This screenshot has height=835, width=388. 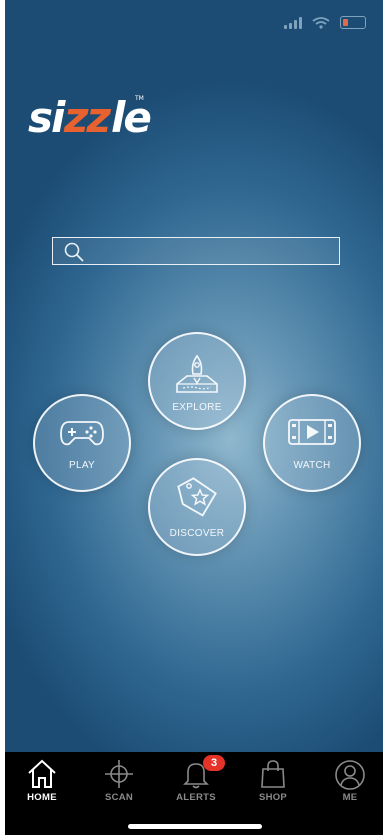 I want to click on video-play-icon, so click(x=312, y=432).